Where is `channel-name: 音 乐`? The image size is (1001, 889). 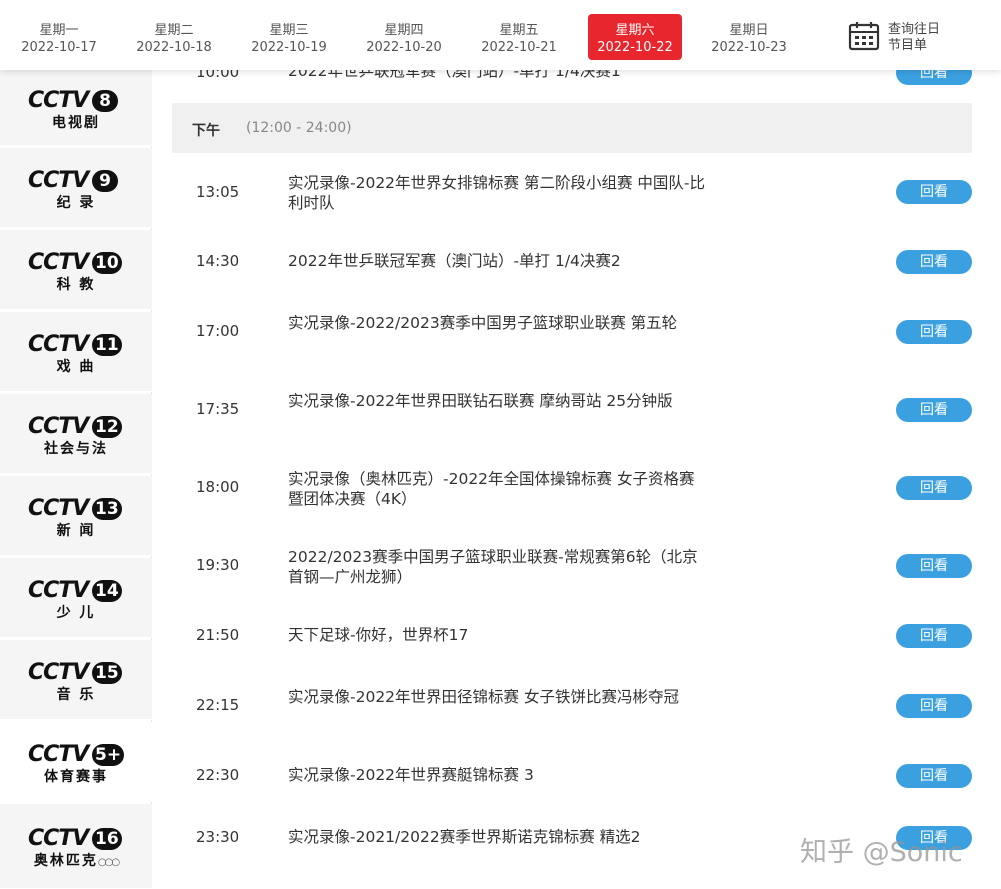 channel-name: 音 乐 is located at coordinates (76, 694).